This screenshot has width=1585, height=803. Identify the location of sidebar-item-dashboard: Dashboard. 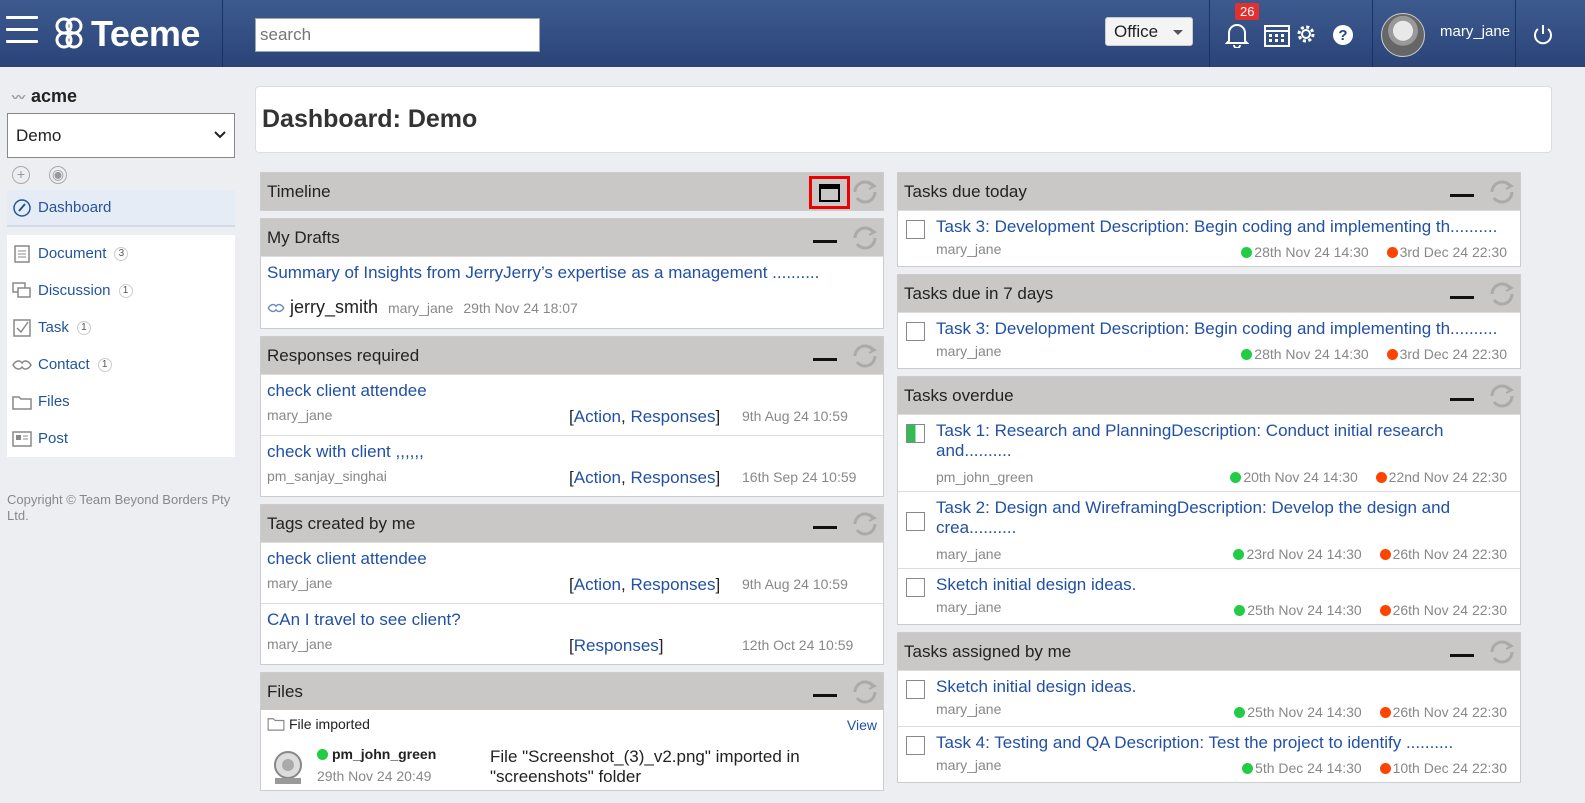
(121, 208).